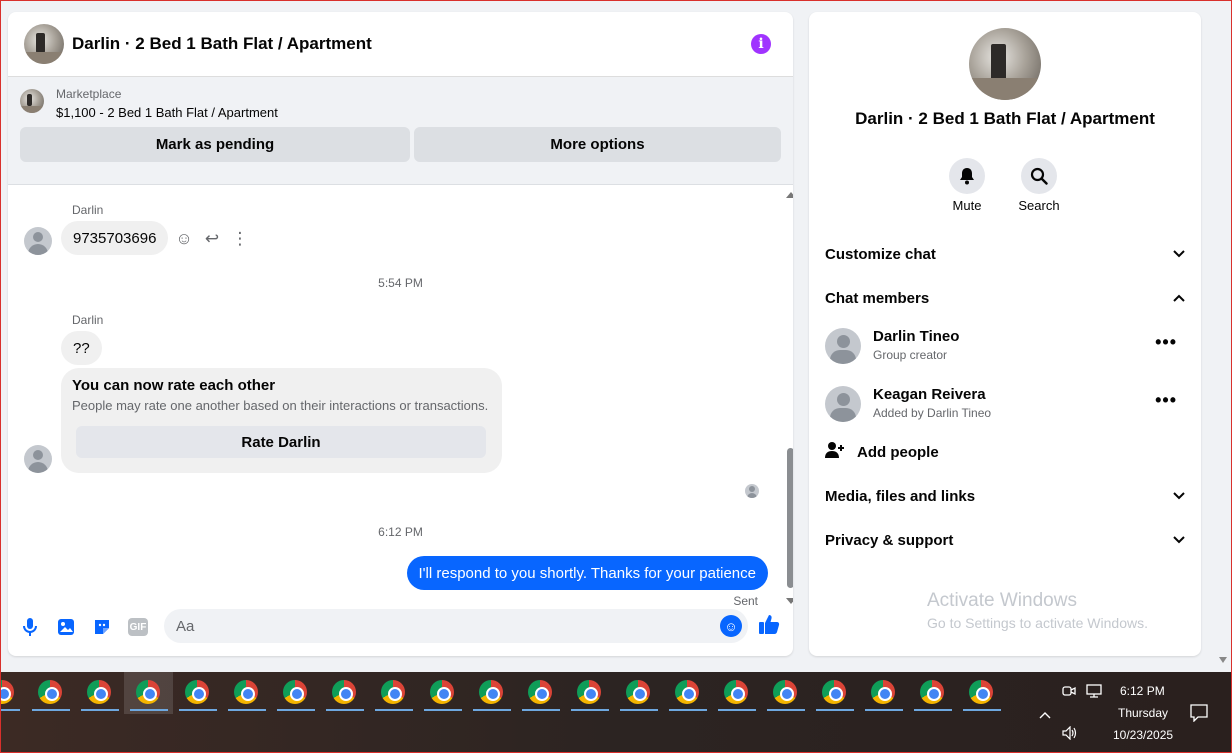 This screenshot has height=753, width=1232. I want to click on clock-day: Thursday, so click(1143, 713).